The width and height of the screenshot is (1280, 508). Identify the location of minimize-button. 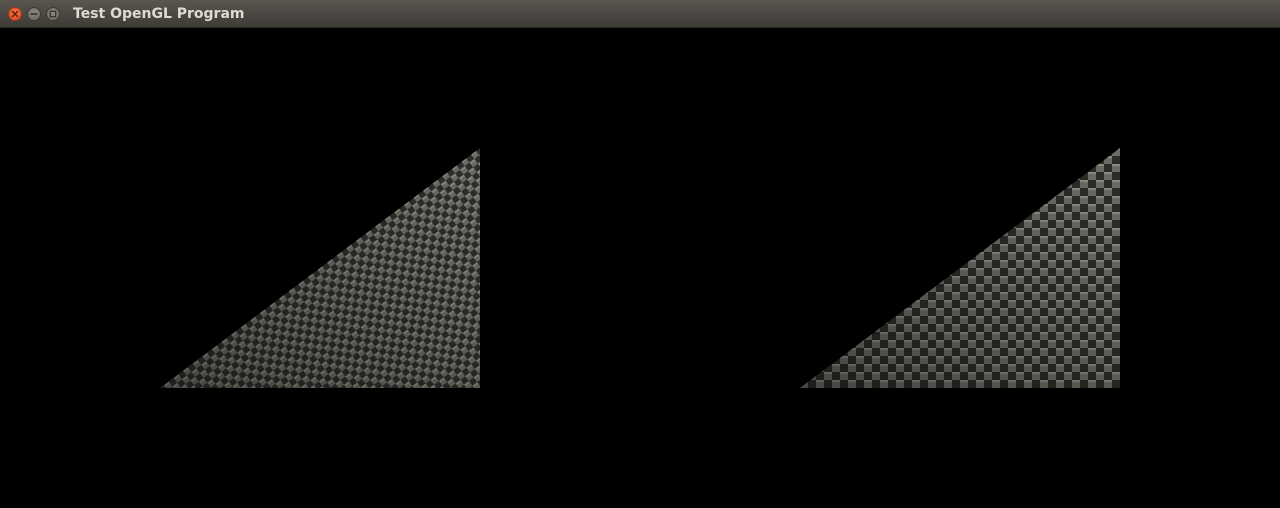
(34, 14).